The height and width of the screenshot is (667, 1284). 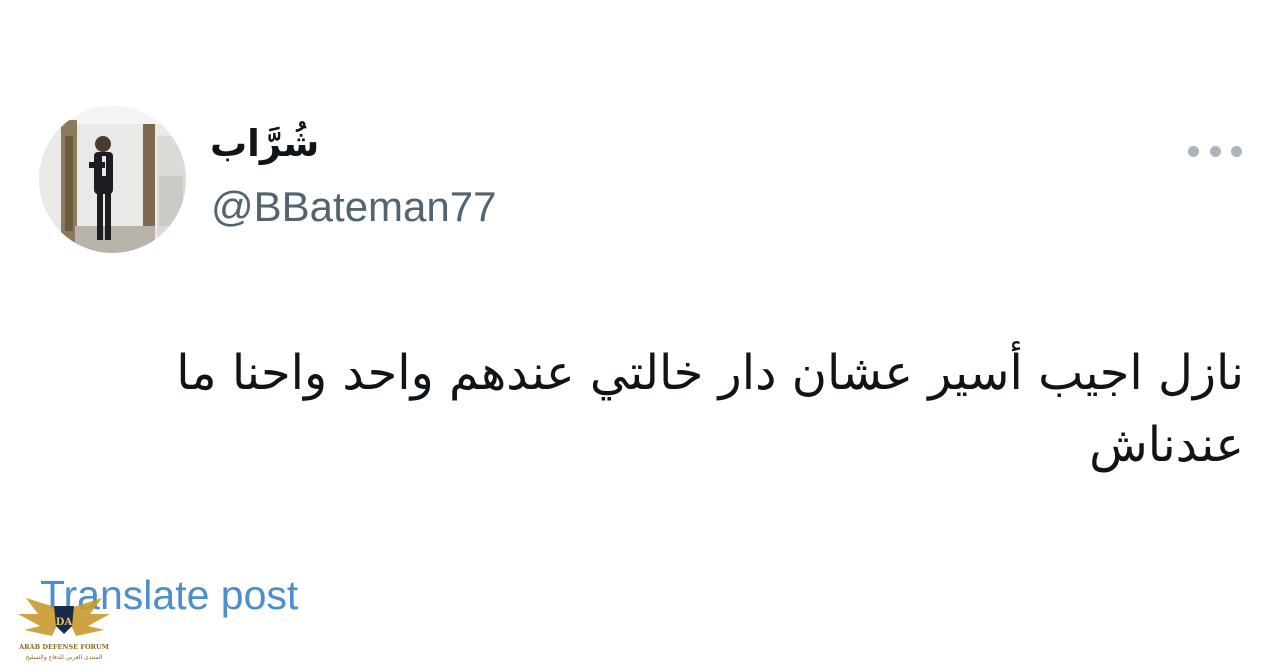 I want to click on profile-photo, so click(x=112, y=179).